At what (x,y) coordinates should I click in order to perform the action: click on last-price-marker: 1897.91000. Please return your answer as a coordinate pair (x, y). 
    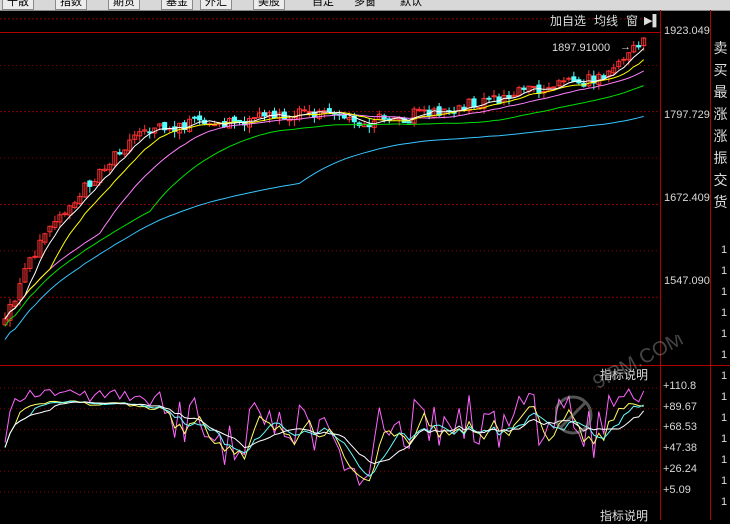
    Looking at the image, I should click on (581, 48).